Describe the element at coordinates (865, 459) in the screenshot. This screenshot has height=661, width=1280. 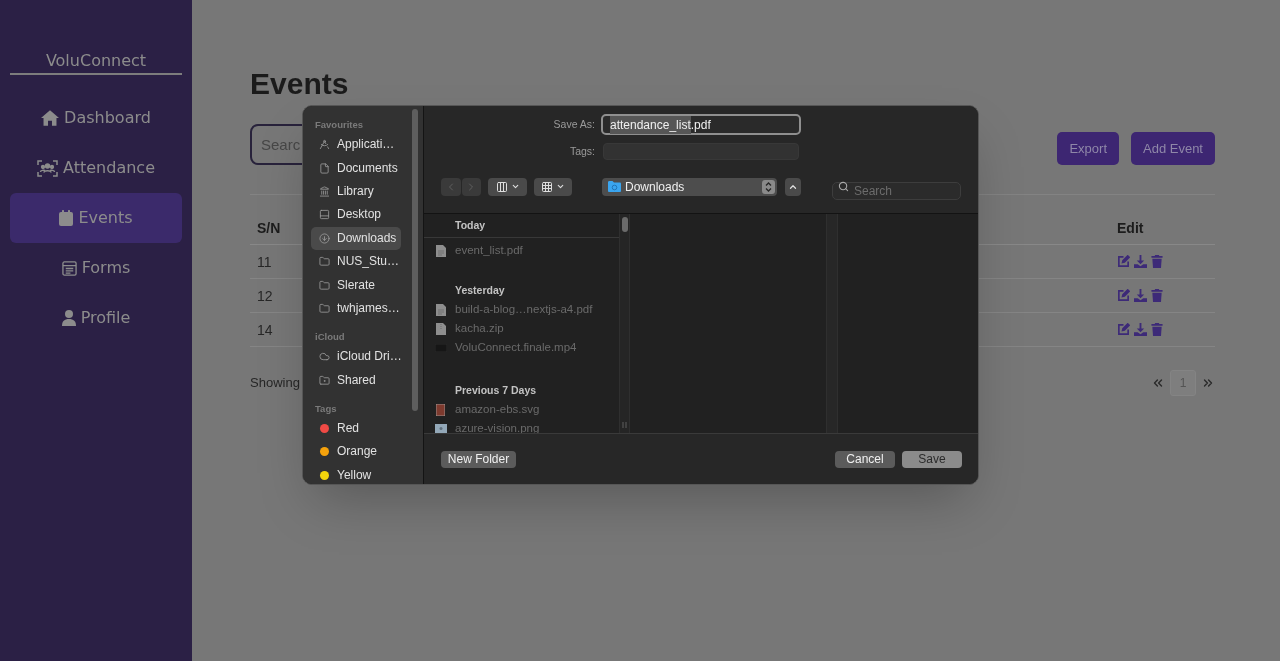
I see `cancel-button: Cancel` at that location.